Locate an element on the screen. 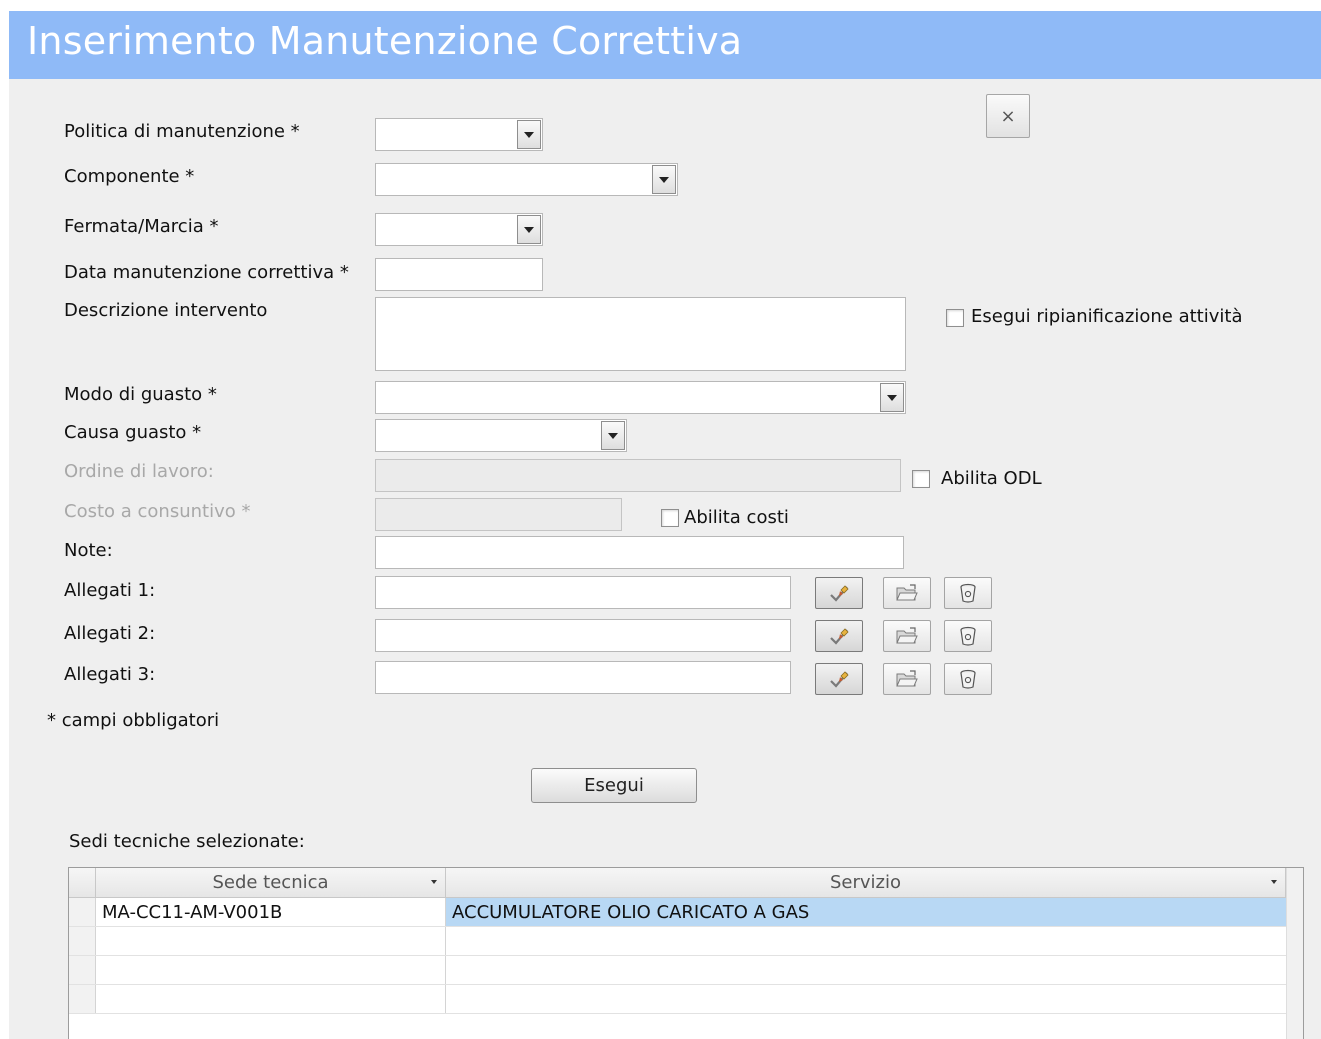  fermata-label: Fermata/Marcia * is located at coordinates (141, 226).